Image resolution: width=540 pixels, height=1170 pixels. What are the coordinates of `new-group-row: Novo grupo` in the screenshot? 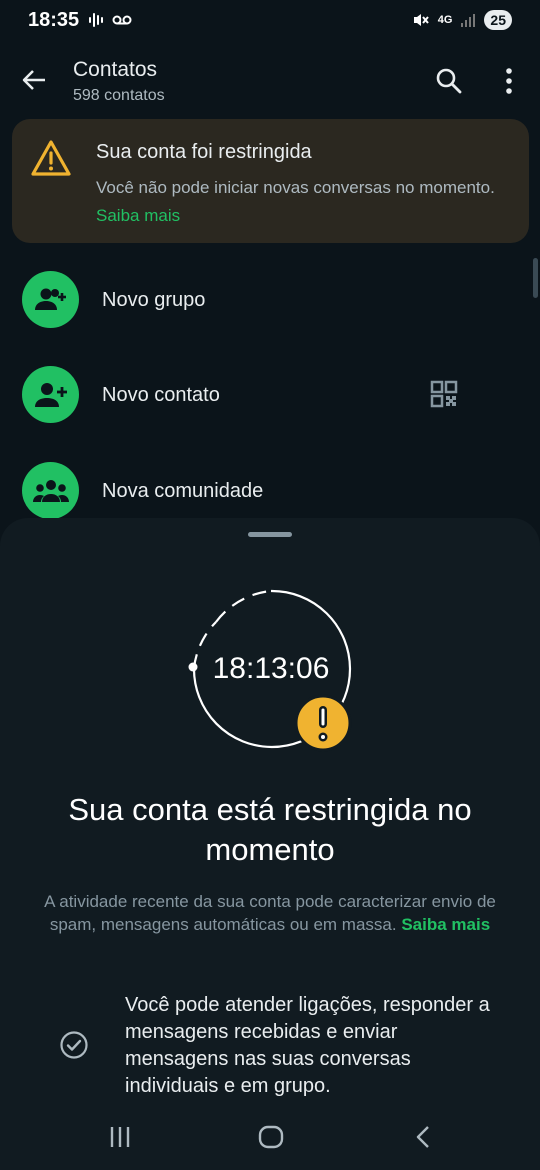 It's located at (270, 300).